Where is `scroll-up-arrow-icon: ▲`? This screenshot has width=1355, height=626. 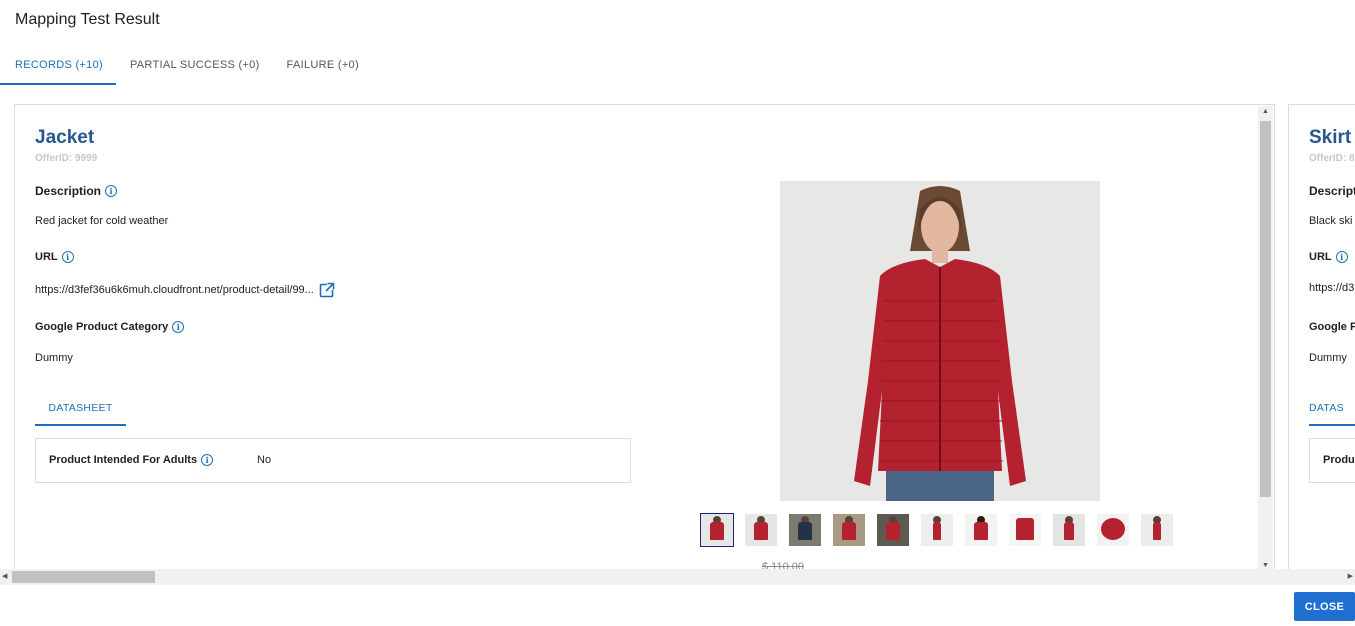 scroll-up-arrow-icon: ▲ is located at coordinates (1265, 111).